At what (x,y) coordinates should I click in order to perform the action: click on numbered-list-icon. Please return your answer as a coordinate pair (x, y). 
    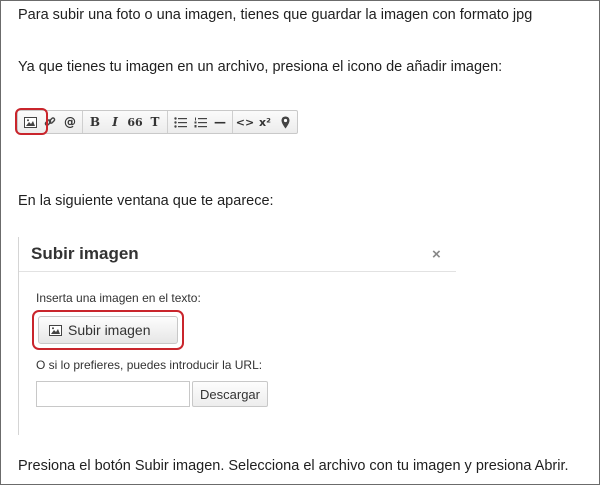
    Looking at the image, I should click on (200, 122).